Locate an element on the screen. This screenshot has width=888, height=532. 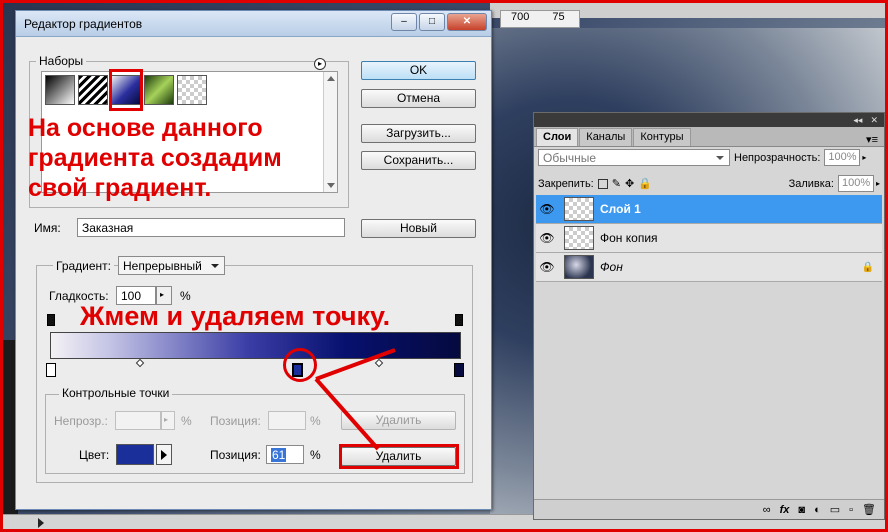
layer-name: Фон копия is located at coordinates (629, 238).